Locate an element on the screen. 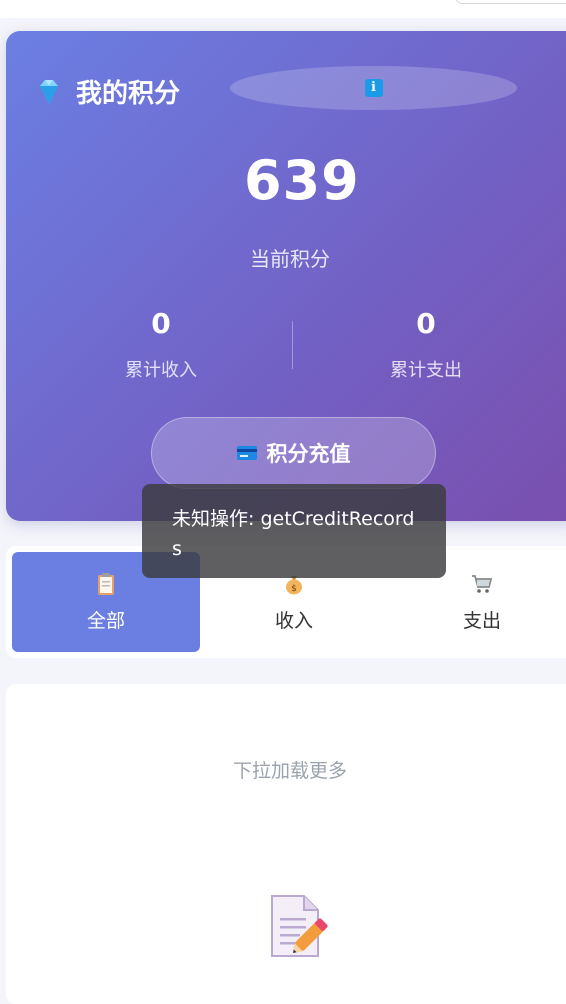 The image size is (566, 1004). total-income-stat: 0 累计收入 is located at coordinates (161, 344).